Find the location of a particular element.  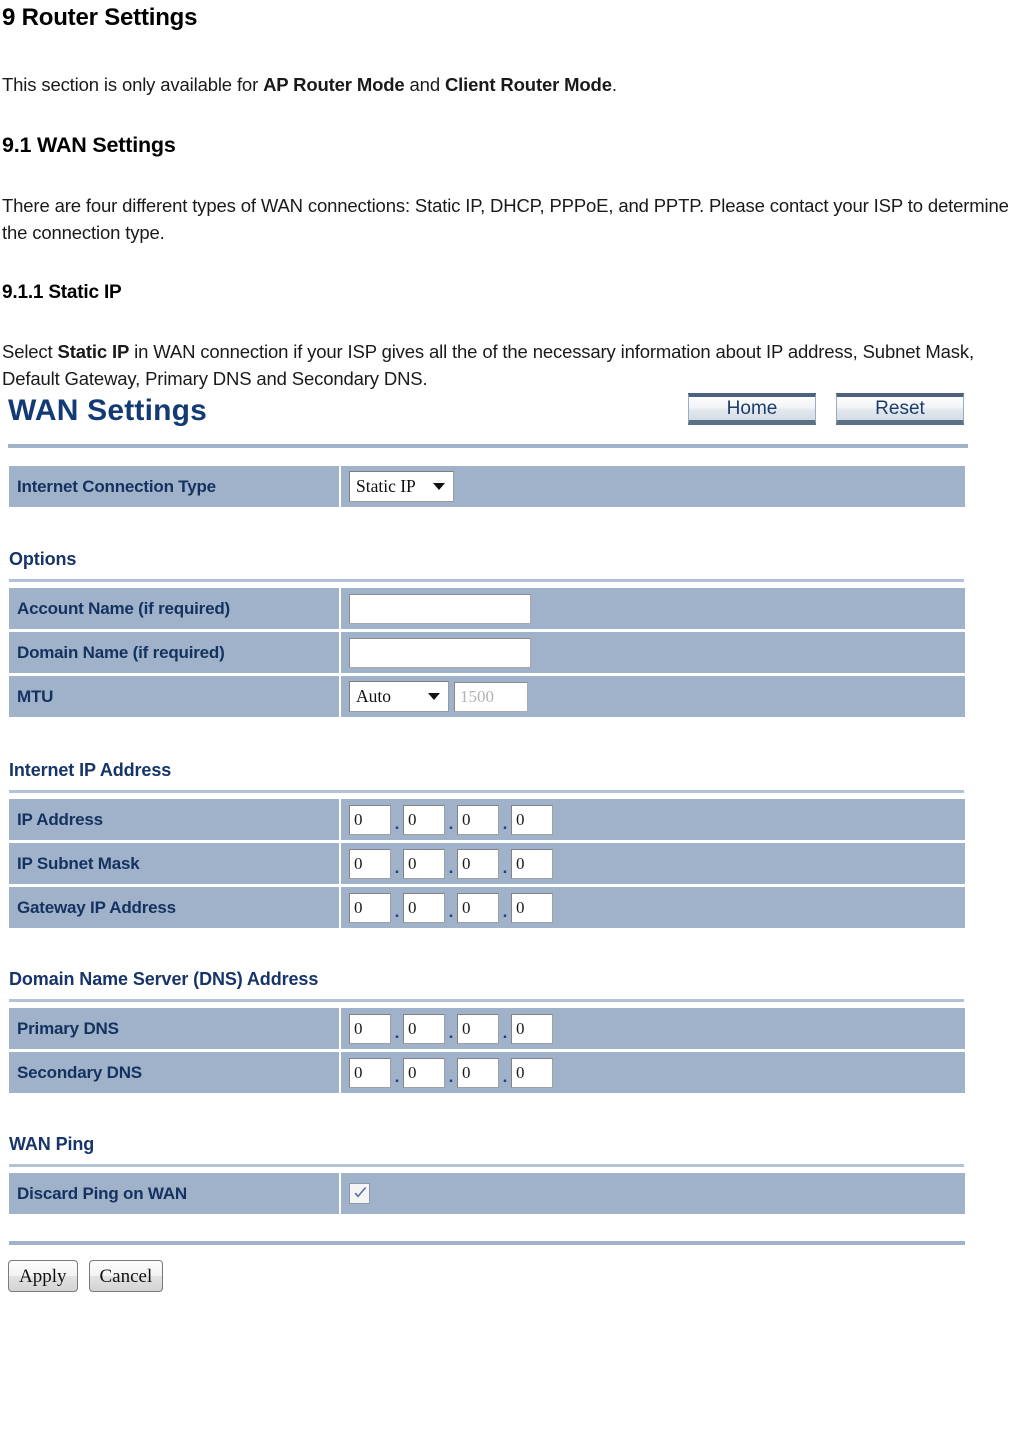

intro-bold-ap-router-mode: AP Router Mode is located at coordinates (334, 84).